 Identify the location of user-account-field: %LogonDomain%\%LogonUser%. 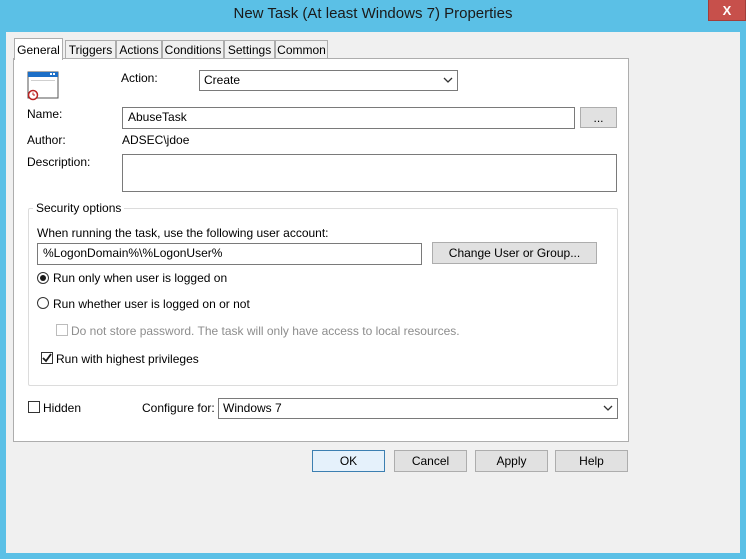
(229, 254).